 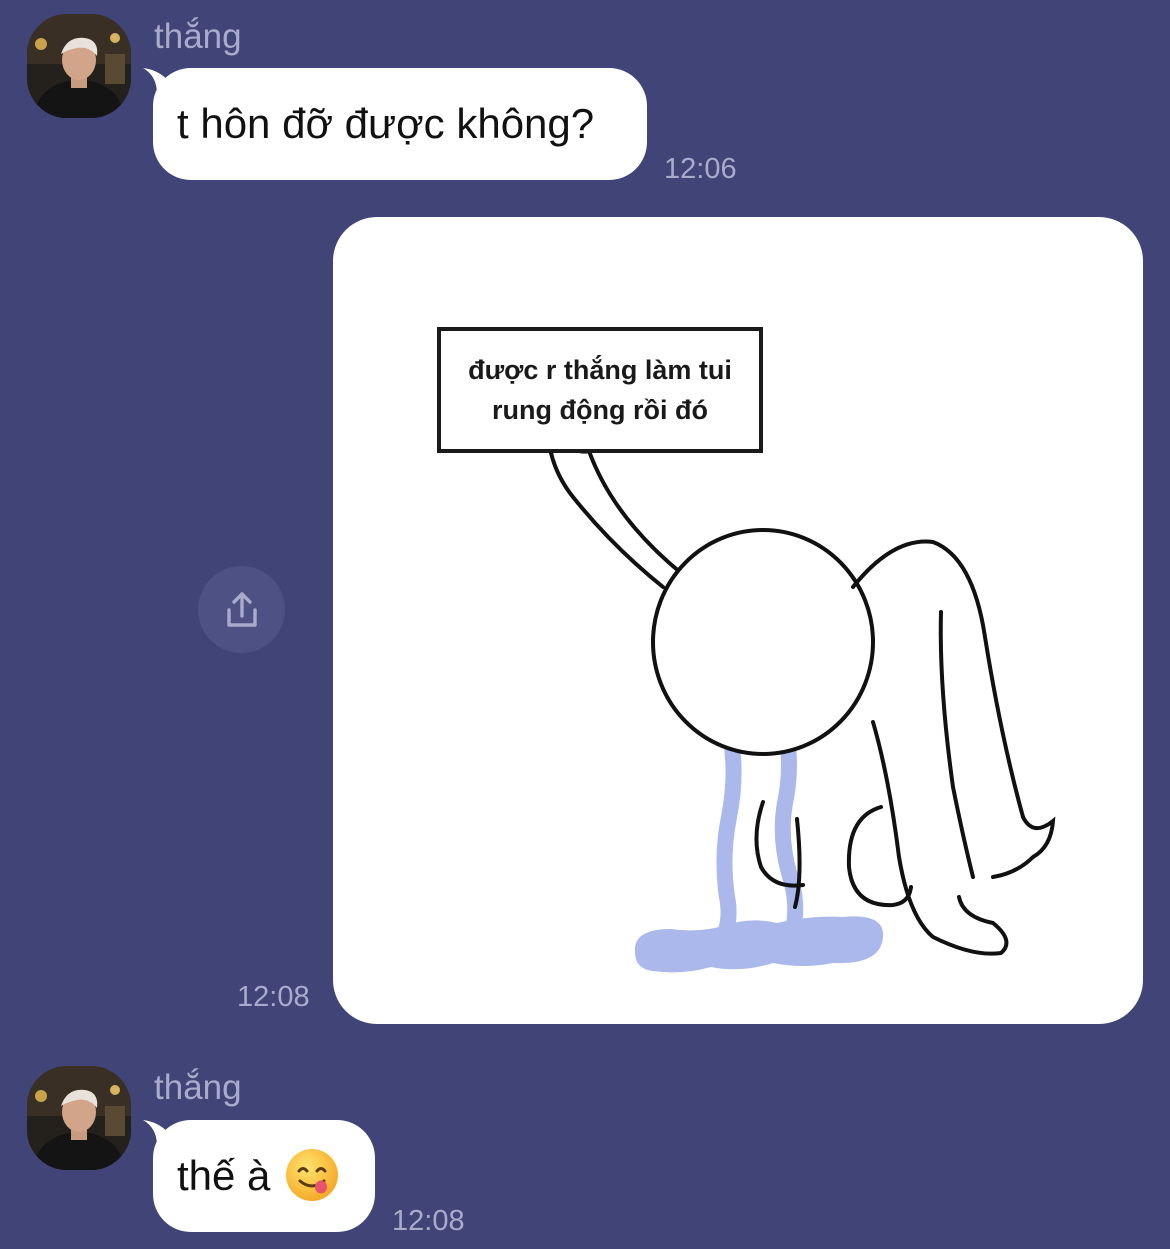 I want to click on message-bubble: t hôn đỡ được không?, so click(x=400, y=124).